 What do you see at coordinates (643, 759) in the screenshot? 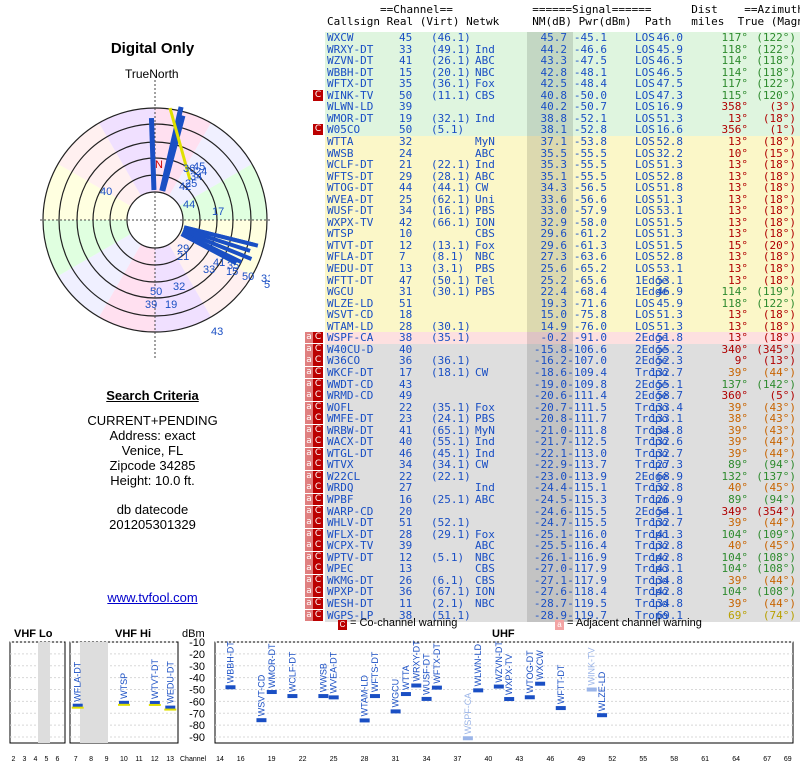
I see `spectrum-xtick: 55` at bounding box center [643, 759].